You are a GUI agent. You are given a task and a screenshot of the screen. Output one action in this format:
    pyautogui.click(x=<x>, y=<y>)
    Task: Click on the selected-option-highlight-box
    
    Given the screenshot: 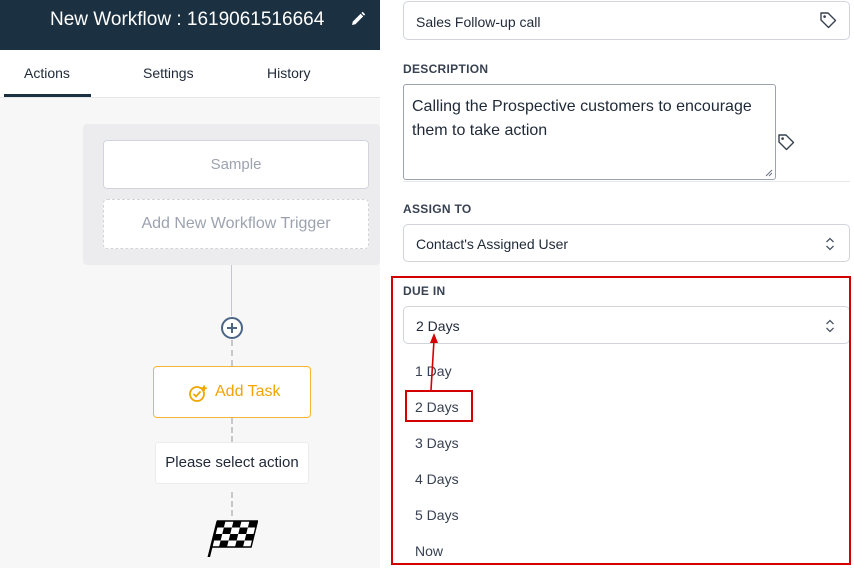 What is the action you would take?
    pyautogui.click(x=439, y=406)
    